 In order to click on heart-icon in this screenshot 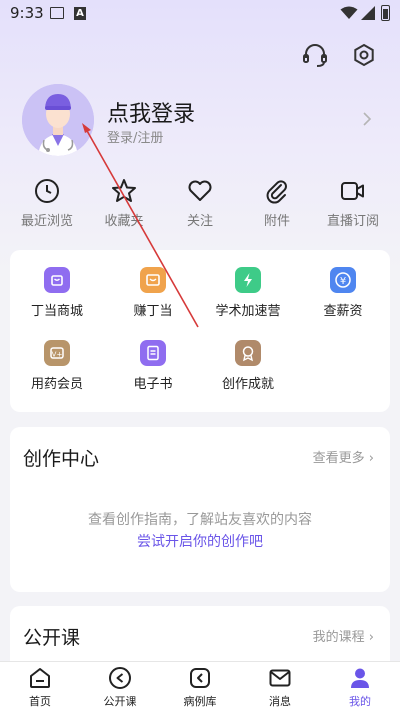, I will do `click(200, 190)`.